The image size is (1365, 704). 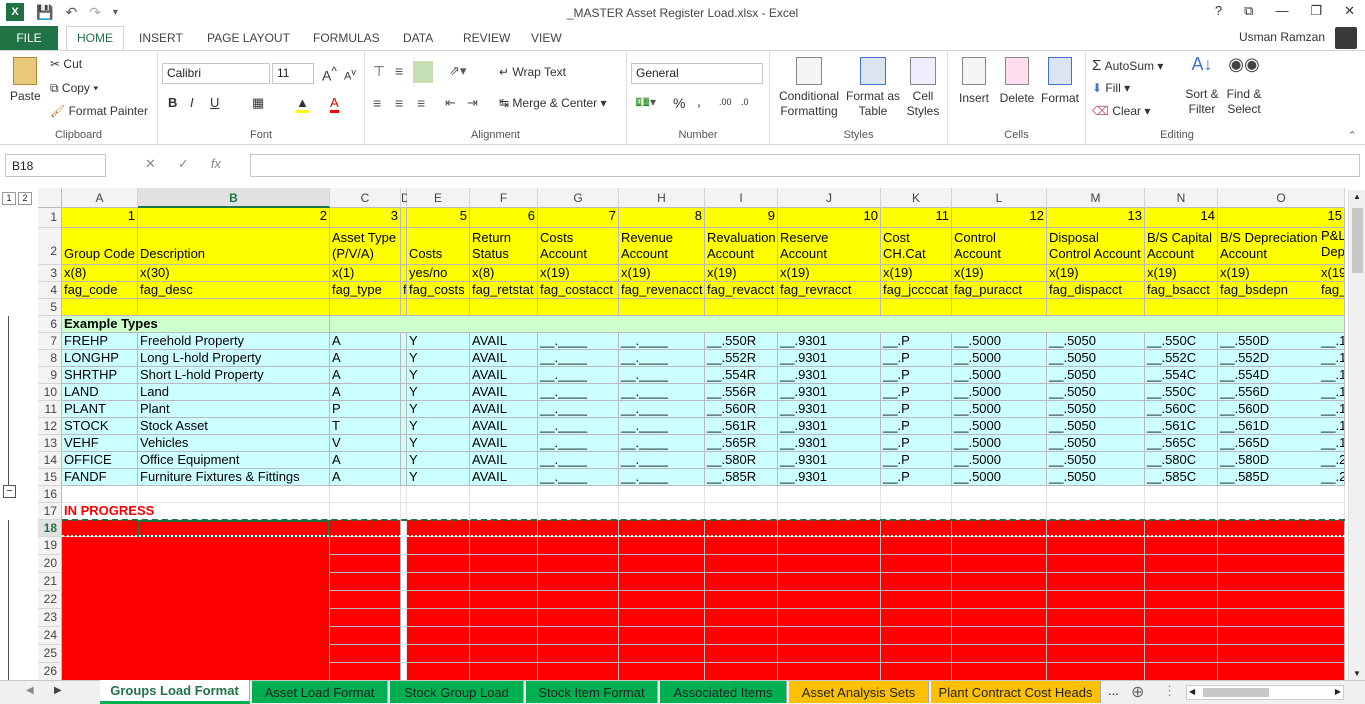 I want to click on account-cell: __.9301, so click(x=829, y=426).